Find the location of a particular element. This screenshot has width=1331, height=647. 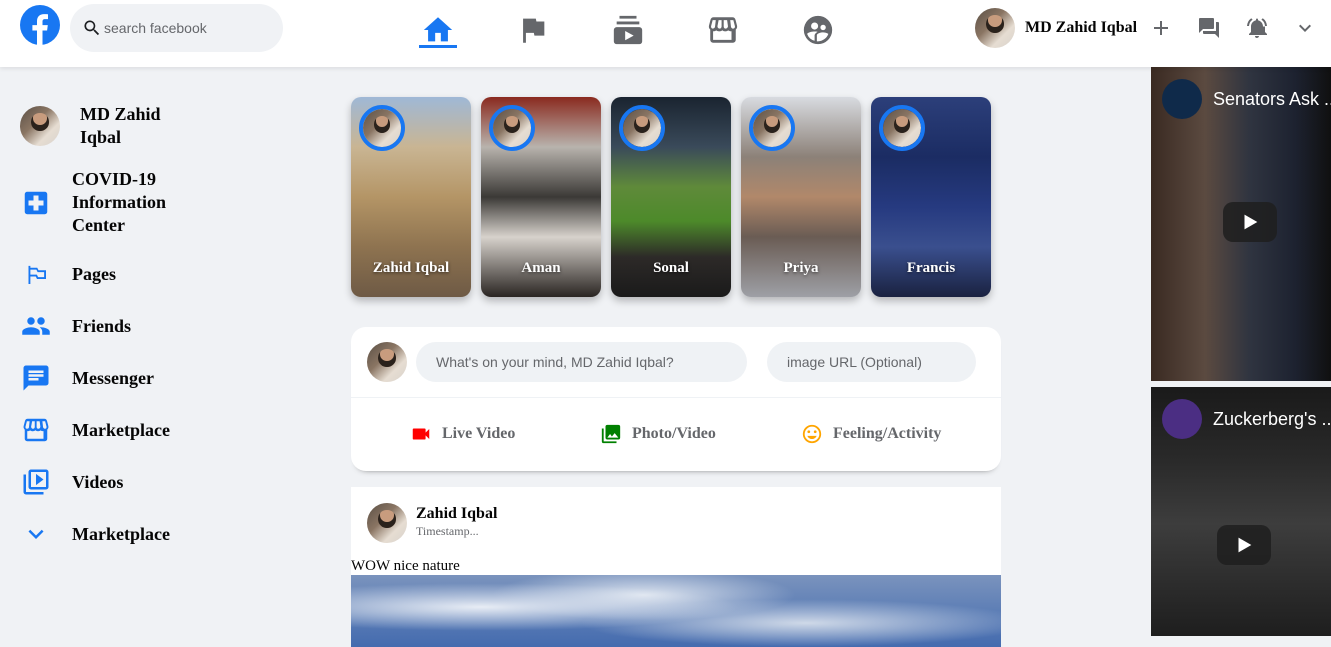

account-menu-button is located at coordinates (1305, 28).